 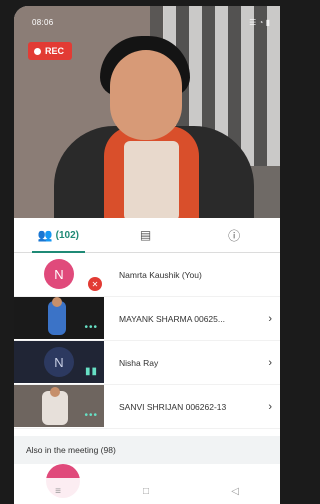 I want to click on participant-name: Nisha Ray, so click(x=139, y=362).